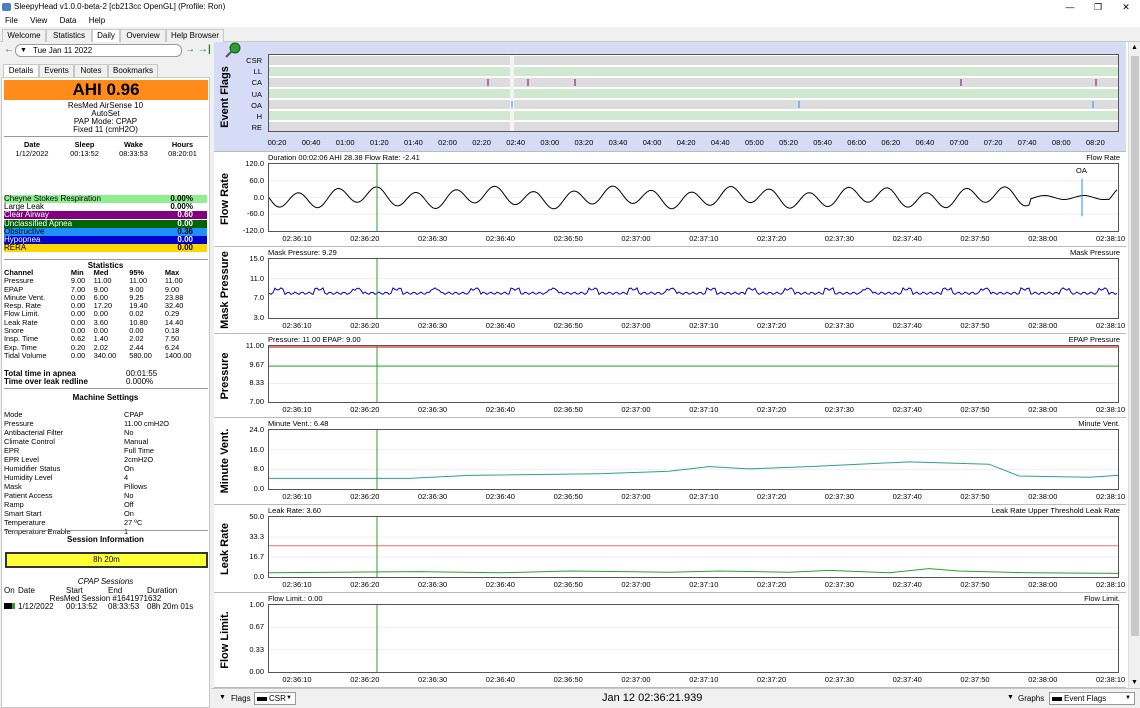 Image resolution: width=1140 pixels, height=708 pixels. Describe the element at coordinates (105, 423) in the screenshot. I see `setting-row: Pressure 11.00 cmH2O` at that location.